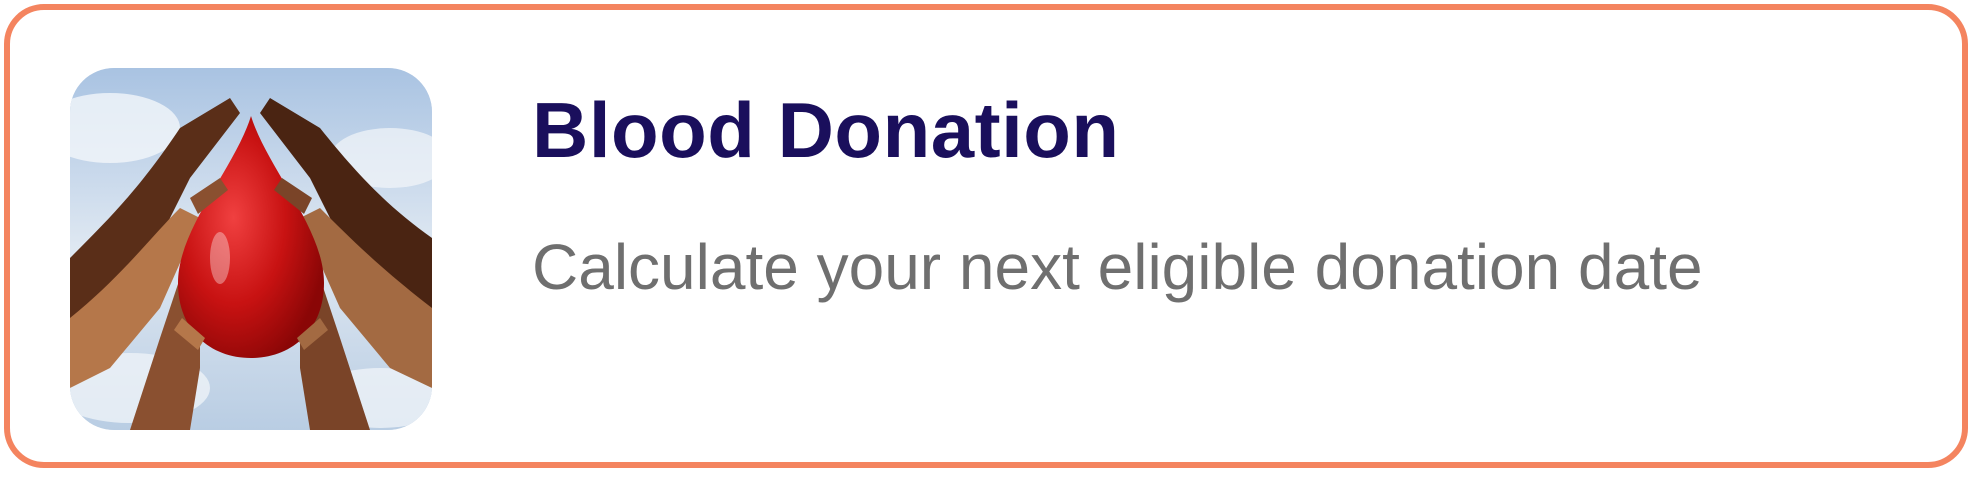 The width and height of the screenshot is (1980, 480). What do you see at coordinates (826, 130) in the screenshot?
I see `card-title: Blood Donation` at bounding box center [826, 130].